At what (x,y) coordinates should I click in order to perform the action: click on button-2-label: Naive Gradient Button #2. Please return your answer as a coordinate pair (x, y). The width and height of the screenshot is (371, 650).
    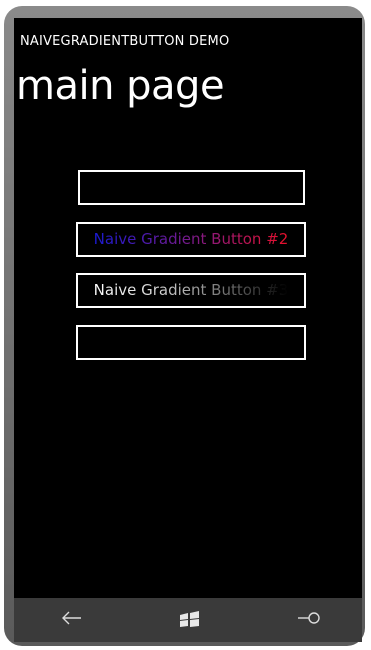
    Looking at the image, I should click on (191, 239).